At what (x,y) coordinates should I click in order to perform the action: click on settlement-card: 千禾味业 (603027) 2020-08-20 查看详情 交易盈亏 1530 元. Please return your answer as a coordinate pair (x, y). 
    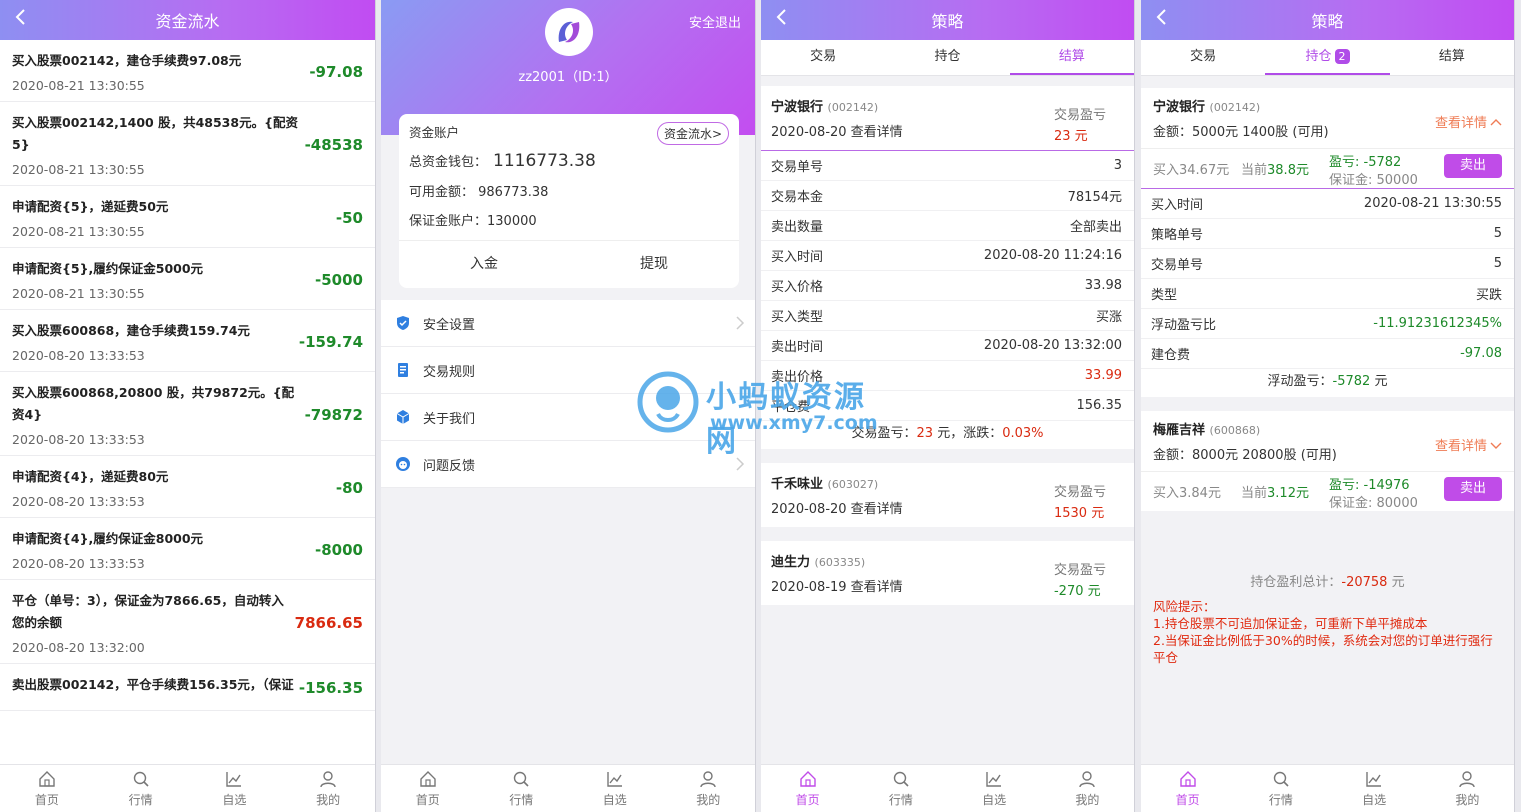
    Looking at the image, I should click on (947, 495).